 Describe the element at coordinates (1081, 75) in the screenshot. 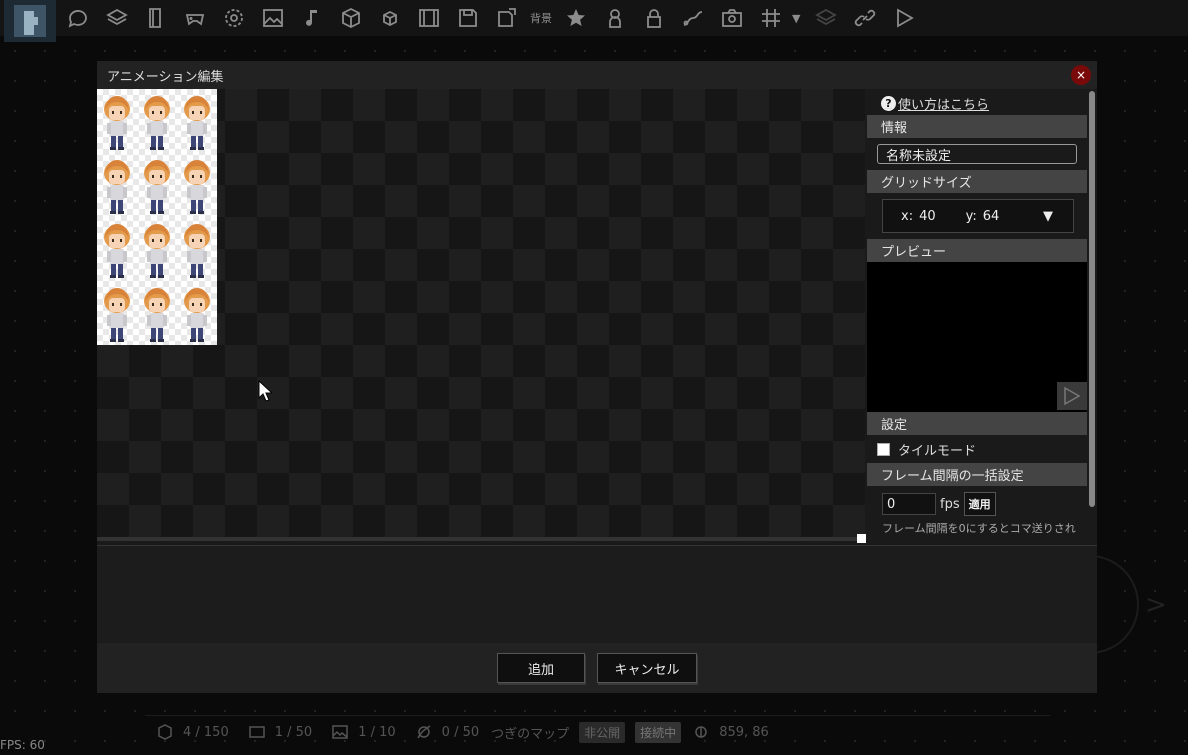

I see `close-button: ×` at that location.